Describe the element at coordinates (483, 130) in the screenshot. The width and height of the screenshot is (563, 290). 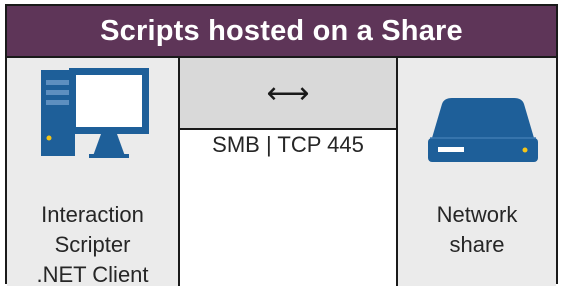
I see `network-drive-icon` at that location.